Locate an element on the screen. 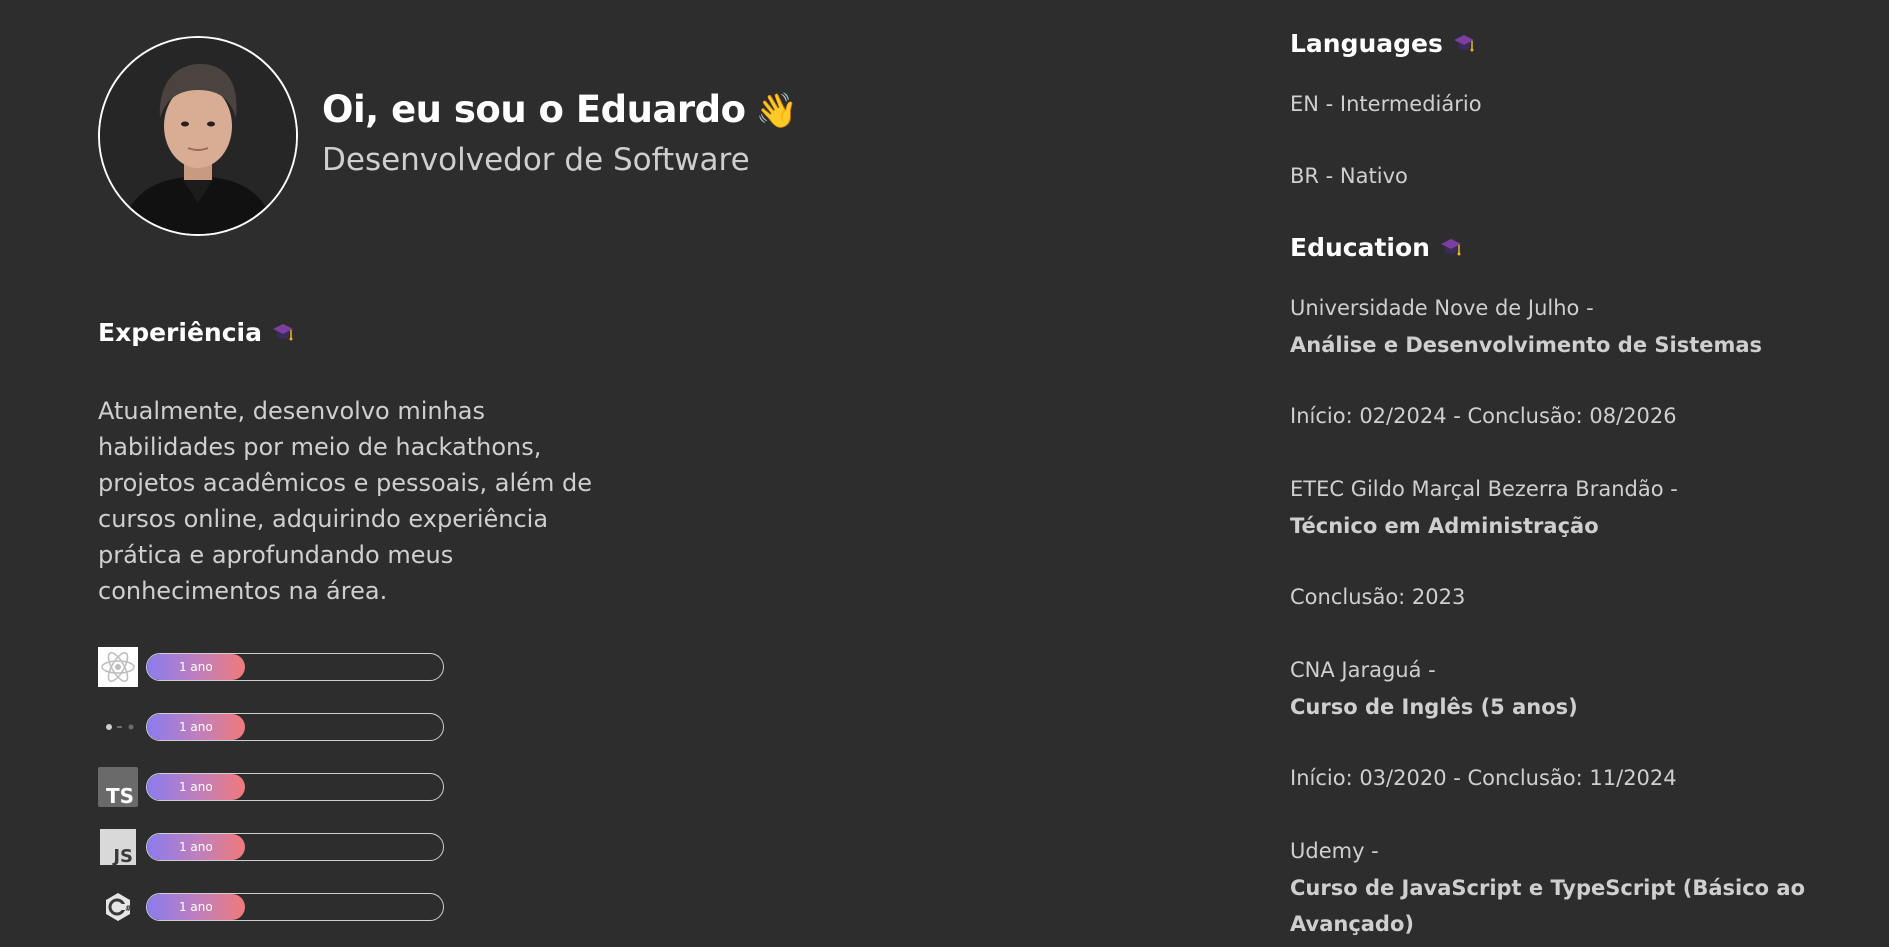  education-institution: Universidade Nove de Julho - is located at coordinates (1442, 308).